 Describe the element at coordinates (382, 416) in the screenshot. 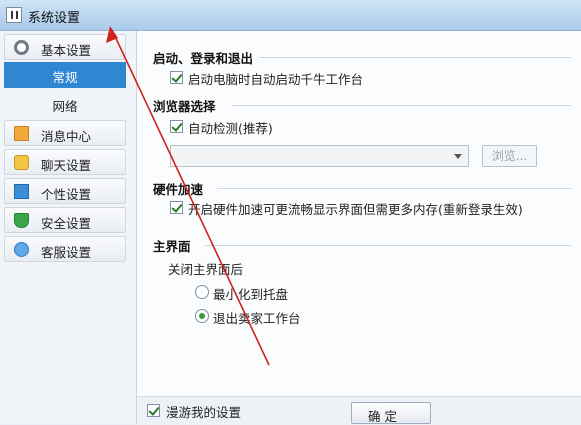

I see `ok-button-label: 确 定` at that location.